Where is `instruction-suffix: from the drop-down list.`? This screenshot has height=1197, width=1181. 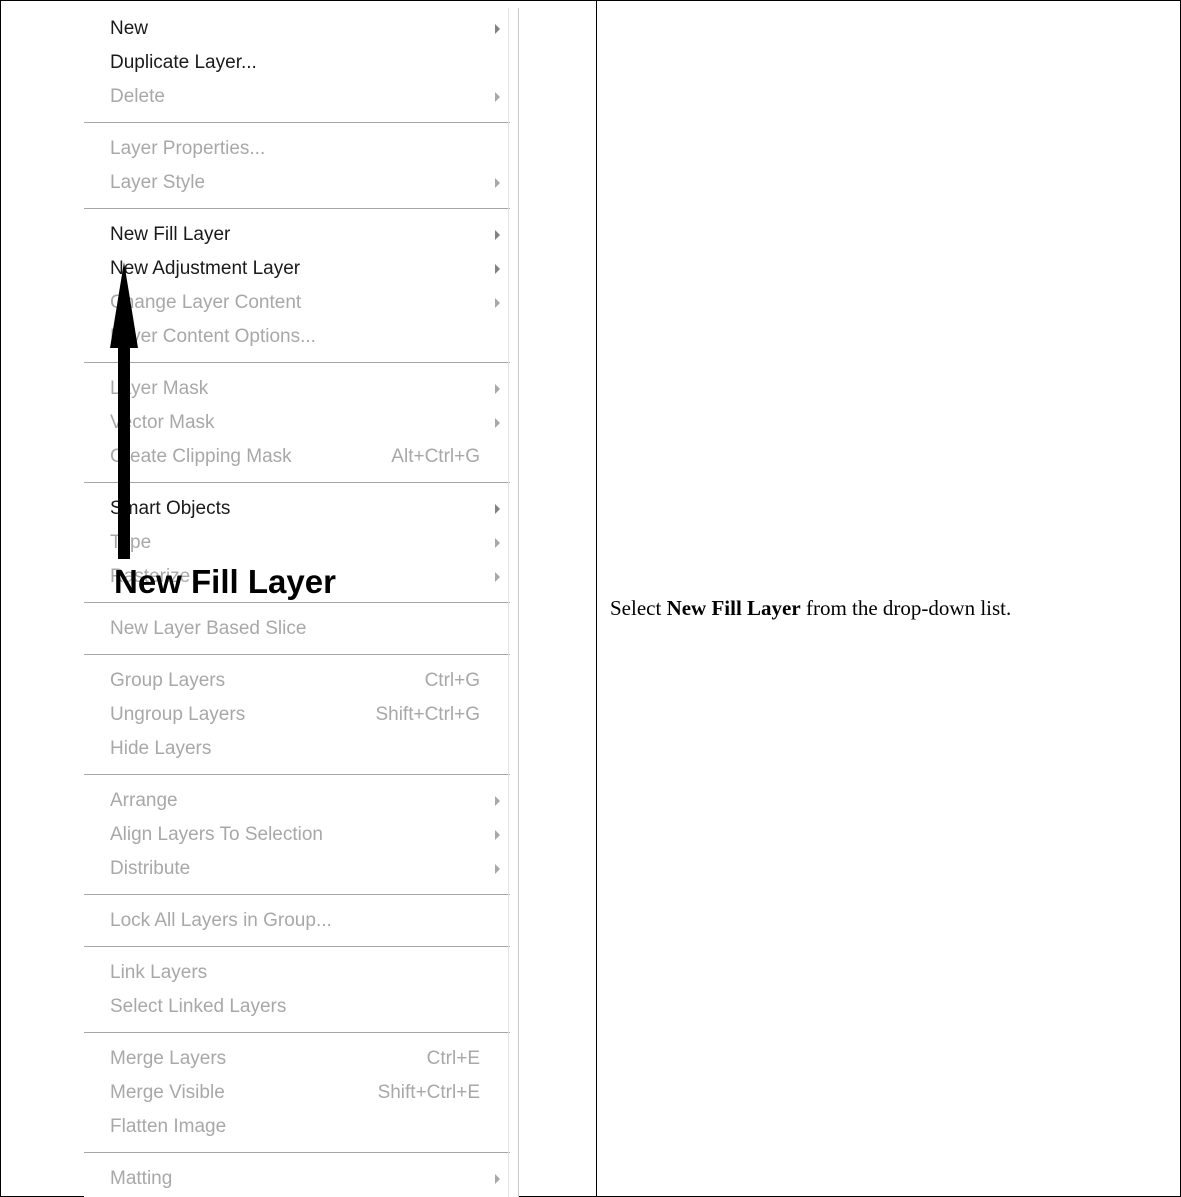 instruction-suffix: from the drop-down list. is located at coordinates (906, 608).